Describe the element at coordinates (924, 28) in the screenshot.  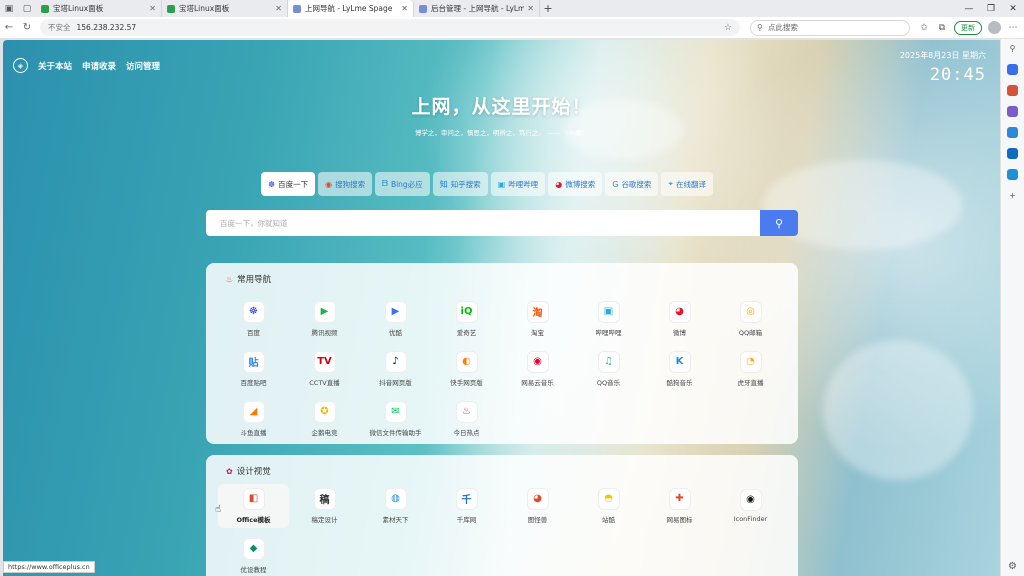
I see `favorites-icon: ✩` at that location.